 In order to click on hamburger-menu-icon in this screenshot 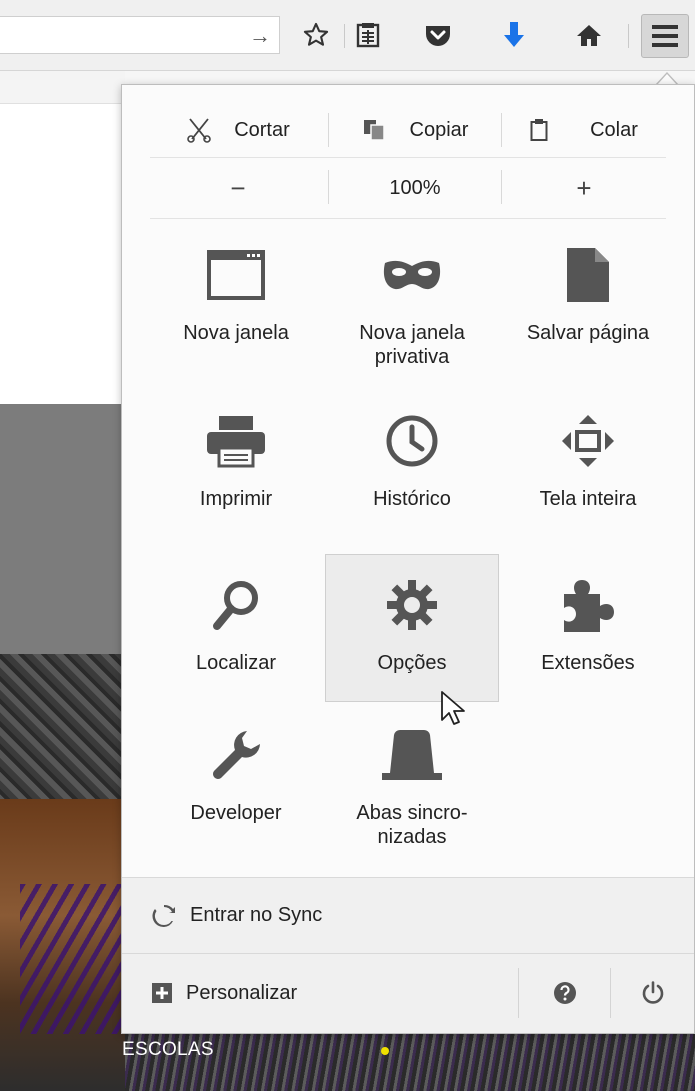, I will do `click(665, 36)`.